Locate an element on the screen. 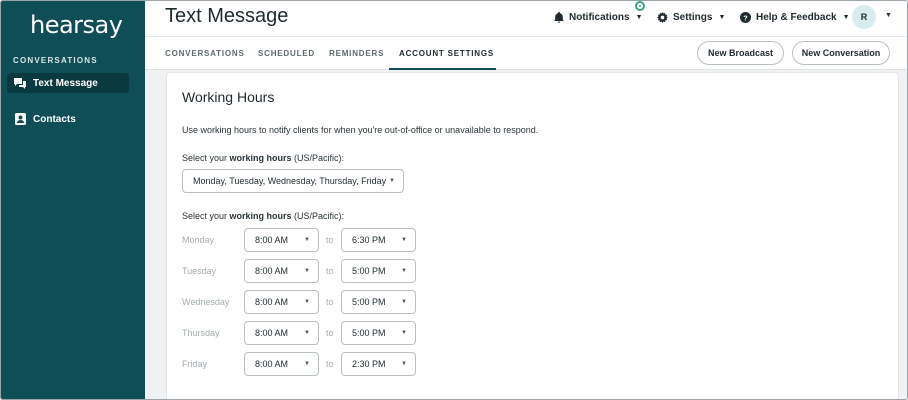 Image resolution: width=908 pixels, height=400 pixels. page-title: Text Message is located at coordinates (227, 16).